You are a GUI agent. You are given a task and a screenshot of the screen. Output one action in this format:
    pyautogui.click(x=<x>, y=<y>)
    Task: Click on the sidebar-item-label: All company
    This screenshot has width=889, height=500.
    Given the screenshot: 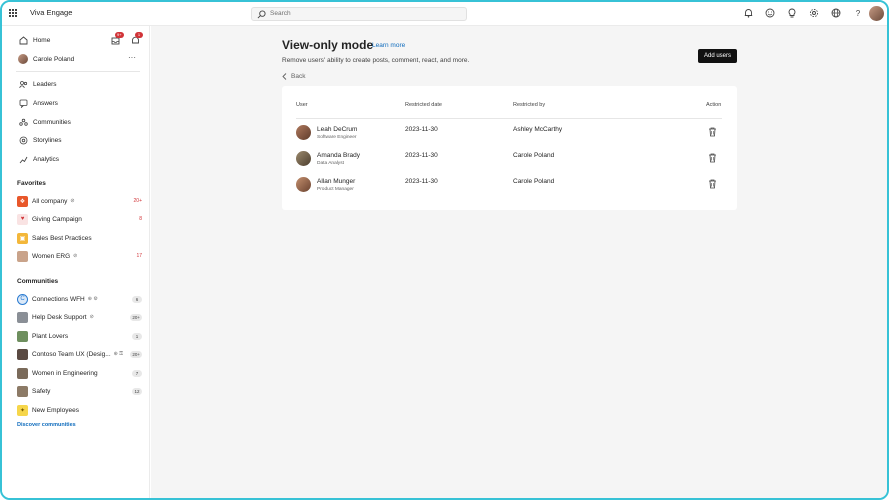 What is the action you would take?
    pyautogui.click(x=50, y=201)
    